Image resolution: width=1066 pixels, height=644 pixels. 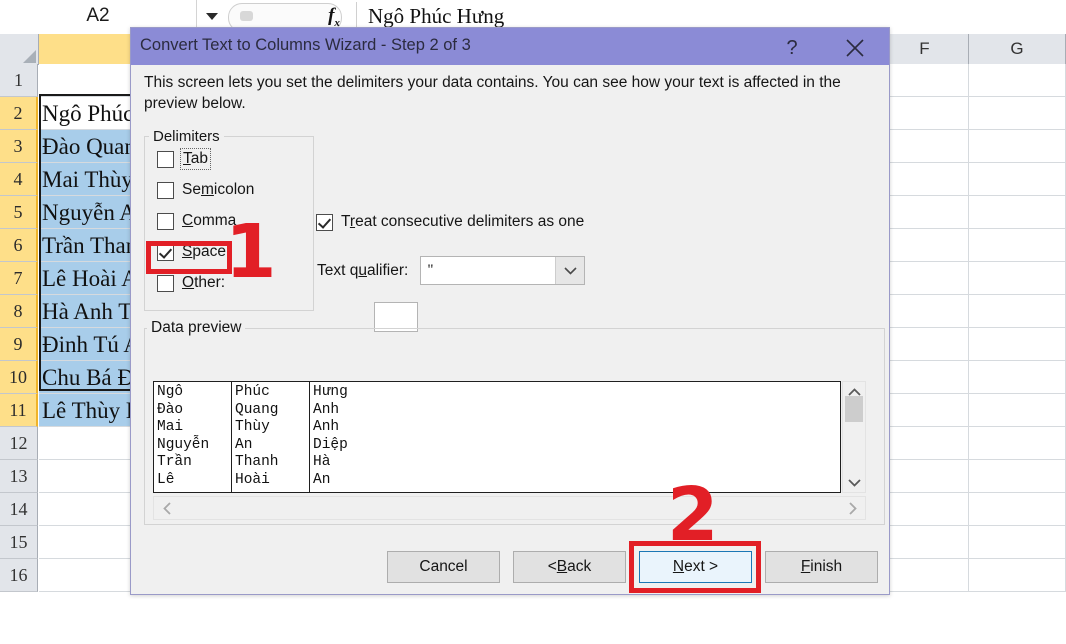 What do you see at coordinates (19, 344) in the screenshot?
I see `row-header-9: 9` at bounding box center [19, 344].